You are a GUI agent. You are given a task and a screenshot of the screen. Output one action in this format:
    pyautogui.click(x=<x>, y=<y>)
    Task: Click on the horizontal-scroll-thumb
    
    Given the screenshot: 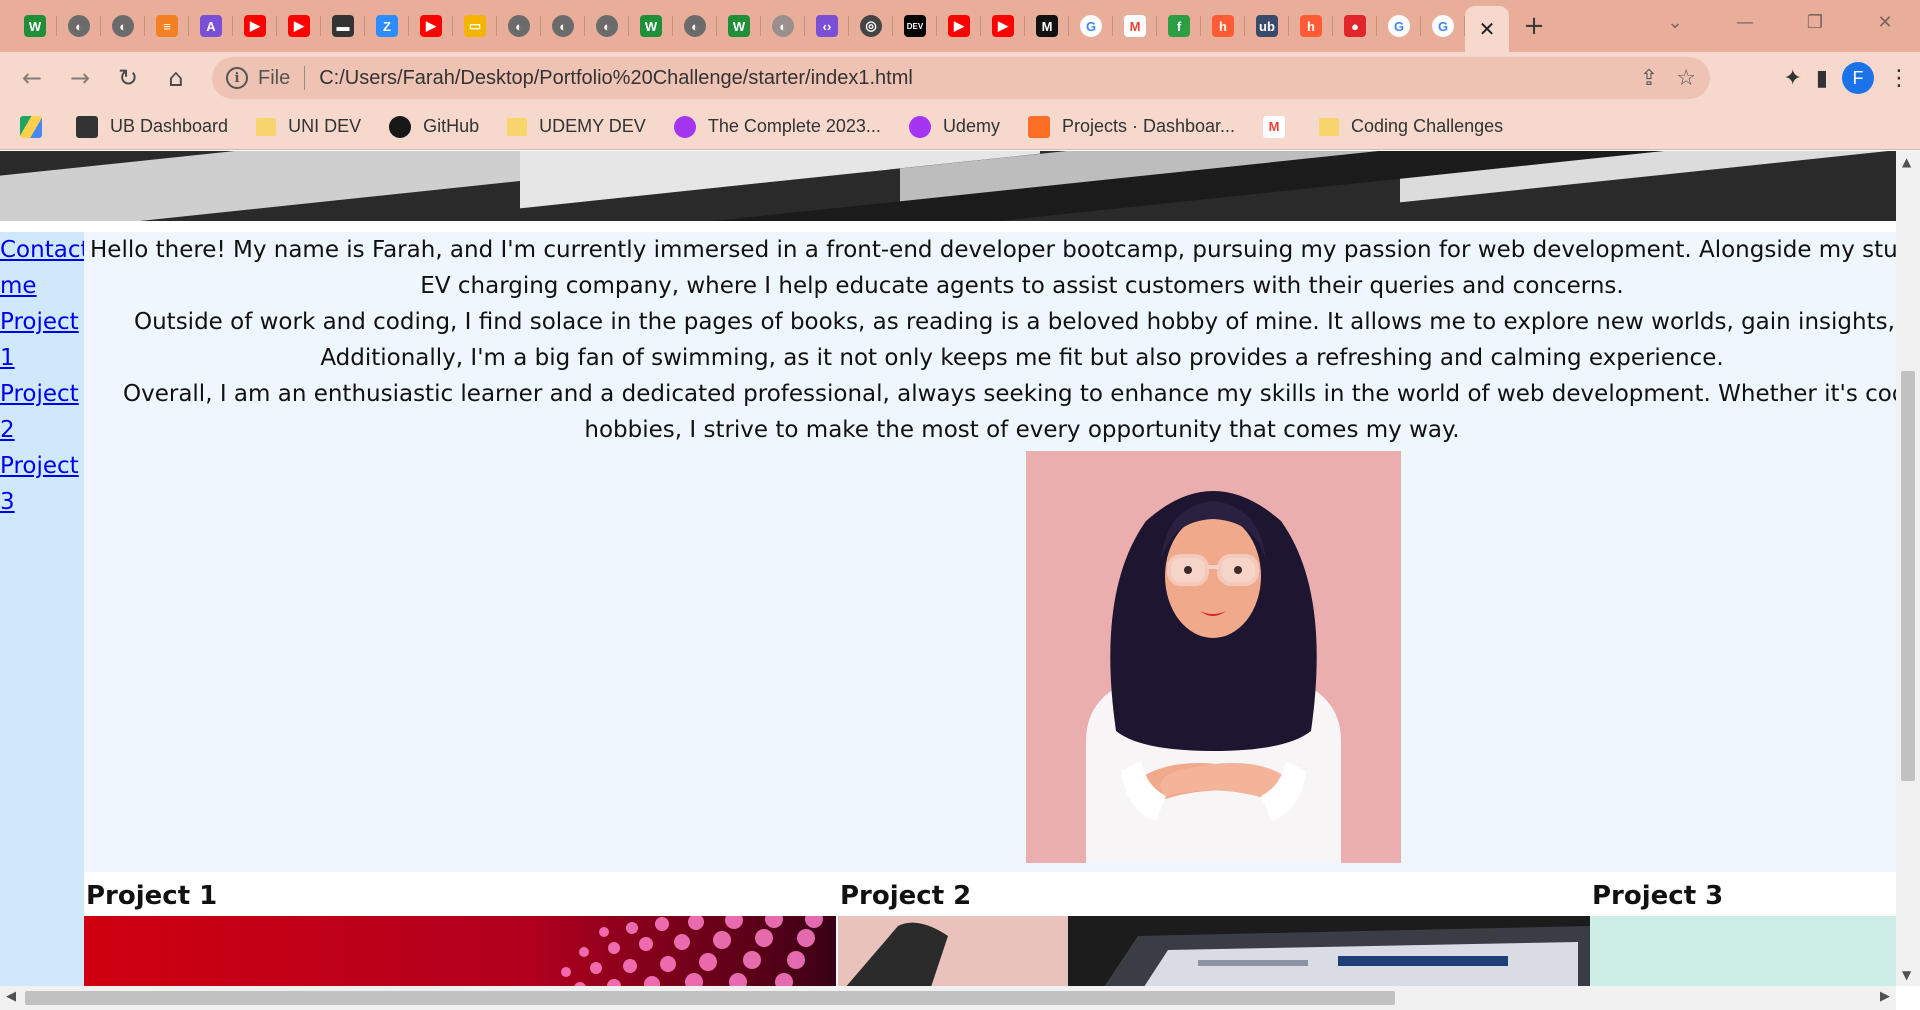 What is the action you would take?
    pyautogui.click(x=710, y=998)
    